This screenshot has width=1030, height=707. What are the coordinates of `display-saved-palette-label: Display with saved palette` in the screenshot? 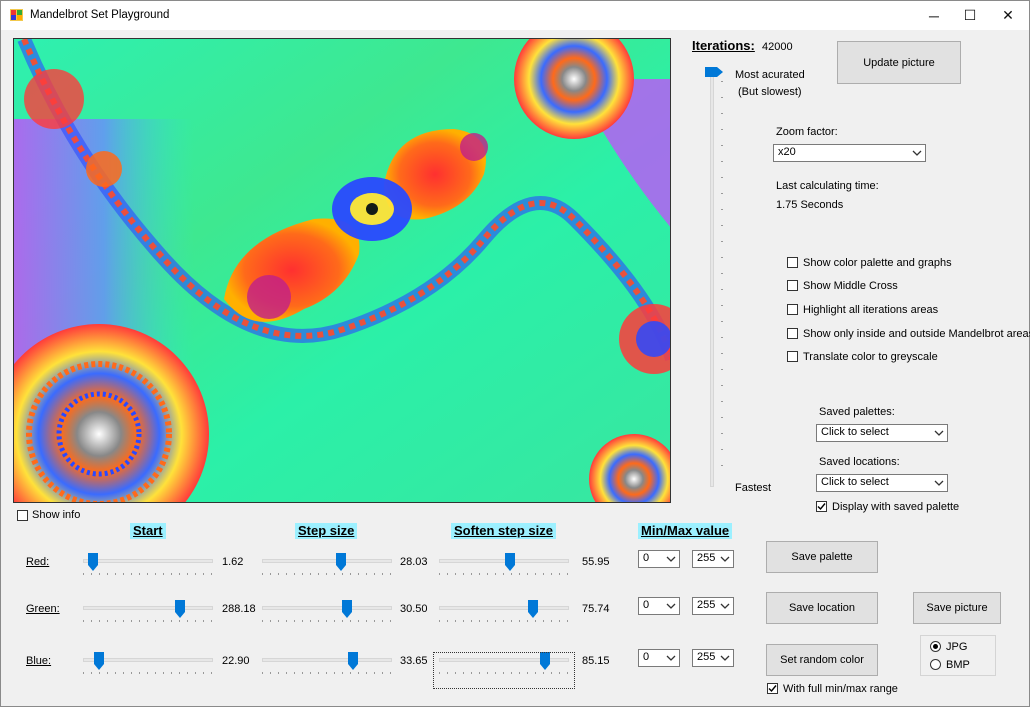 It's located at (896, 507).